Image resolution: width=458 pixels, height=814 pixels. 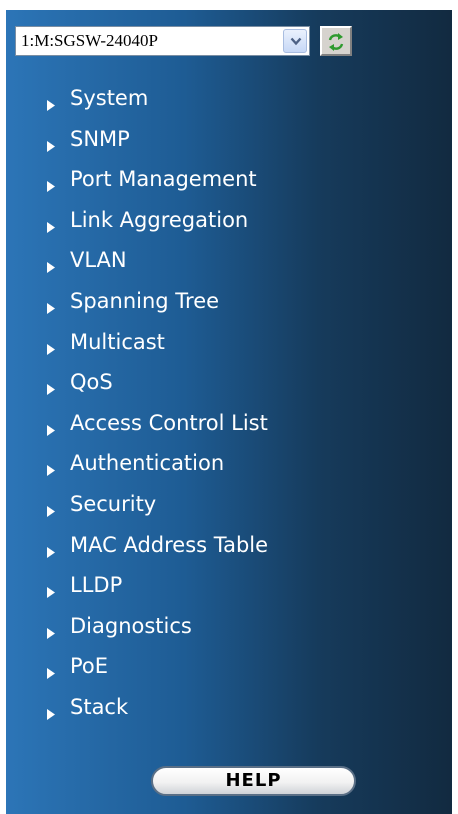 What do you see at coordinates (131, 625) in the screenshot?
I see `menu-item-label: Diagnostics` at bounding box center [131, 625].